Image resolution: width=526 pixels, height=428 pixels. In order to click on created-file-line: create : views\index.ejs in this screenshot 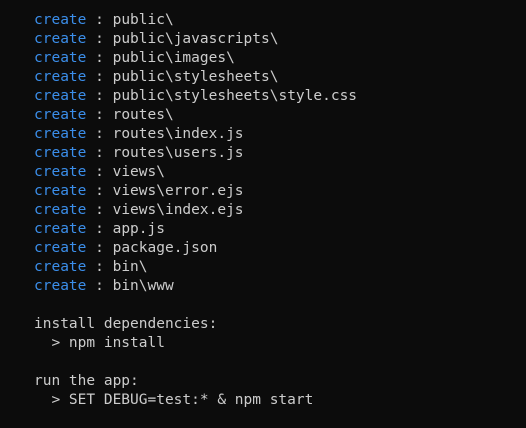, I will do `click(280, 210)`.